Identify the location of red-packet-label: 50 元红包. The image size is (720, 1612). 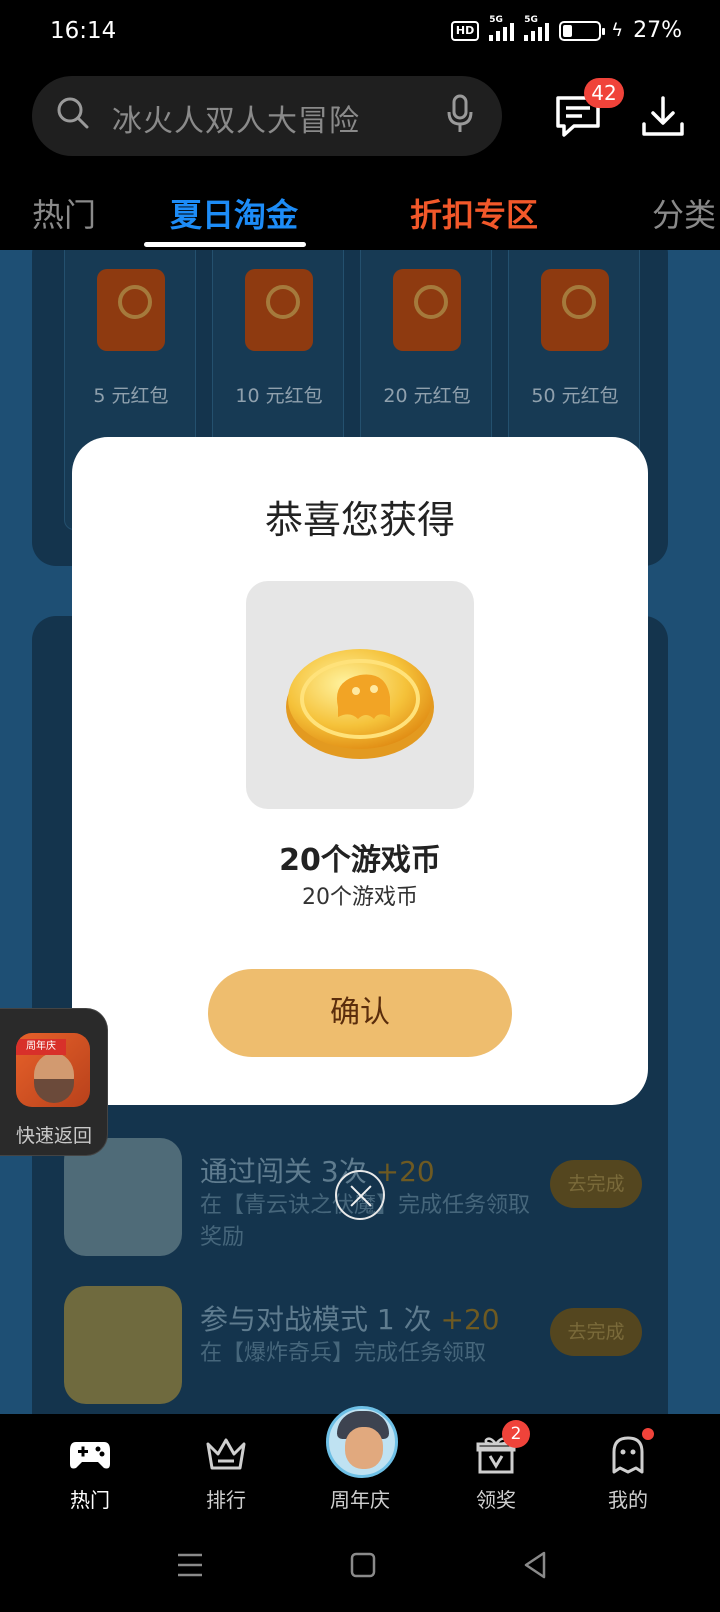
(575, 396).